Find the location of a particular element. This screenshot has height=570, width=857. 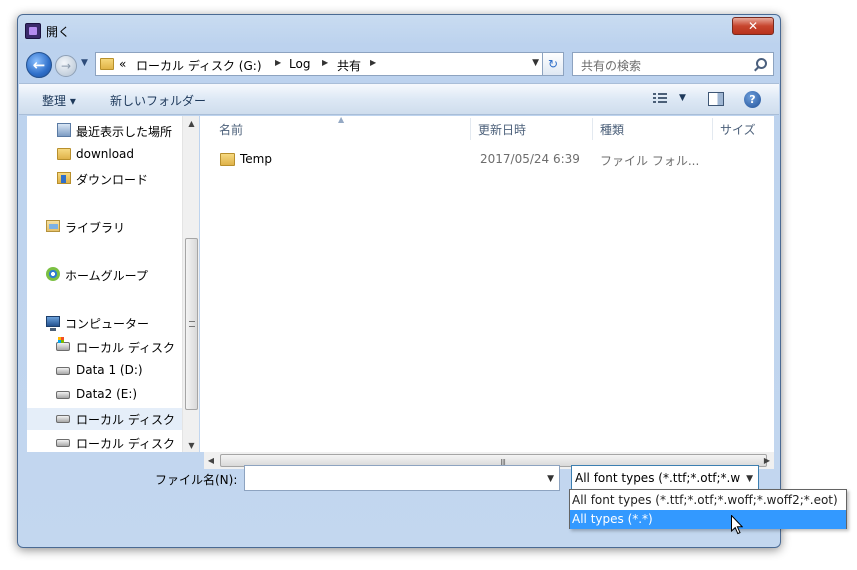

scrollbar-thumb is located at coordinates (191, 324).